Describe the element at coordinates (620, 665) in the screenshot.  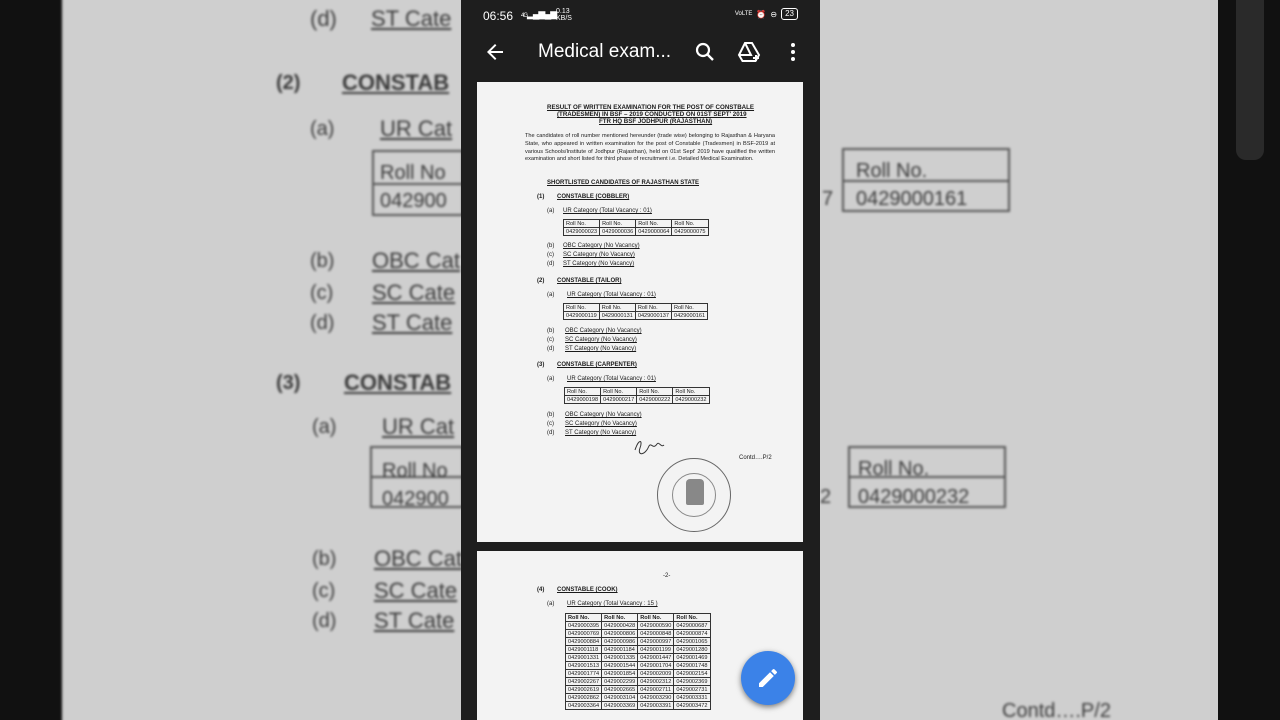
I see `roll-cell: 0429001544` at that location.